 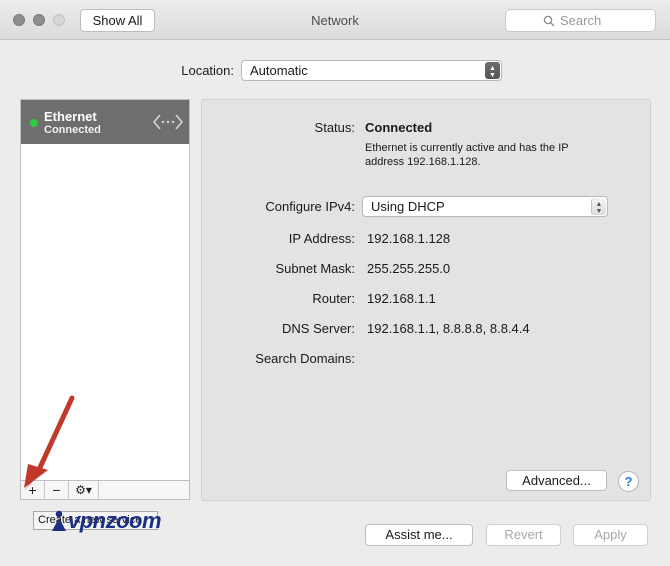 What do you see at coordinates (321, 238) in the screenshot?
I see `ip-address-label: IP Address:` at bounding box center [321, 238].